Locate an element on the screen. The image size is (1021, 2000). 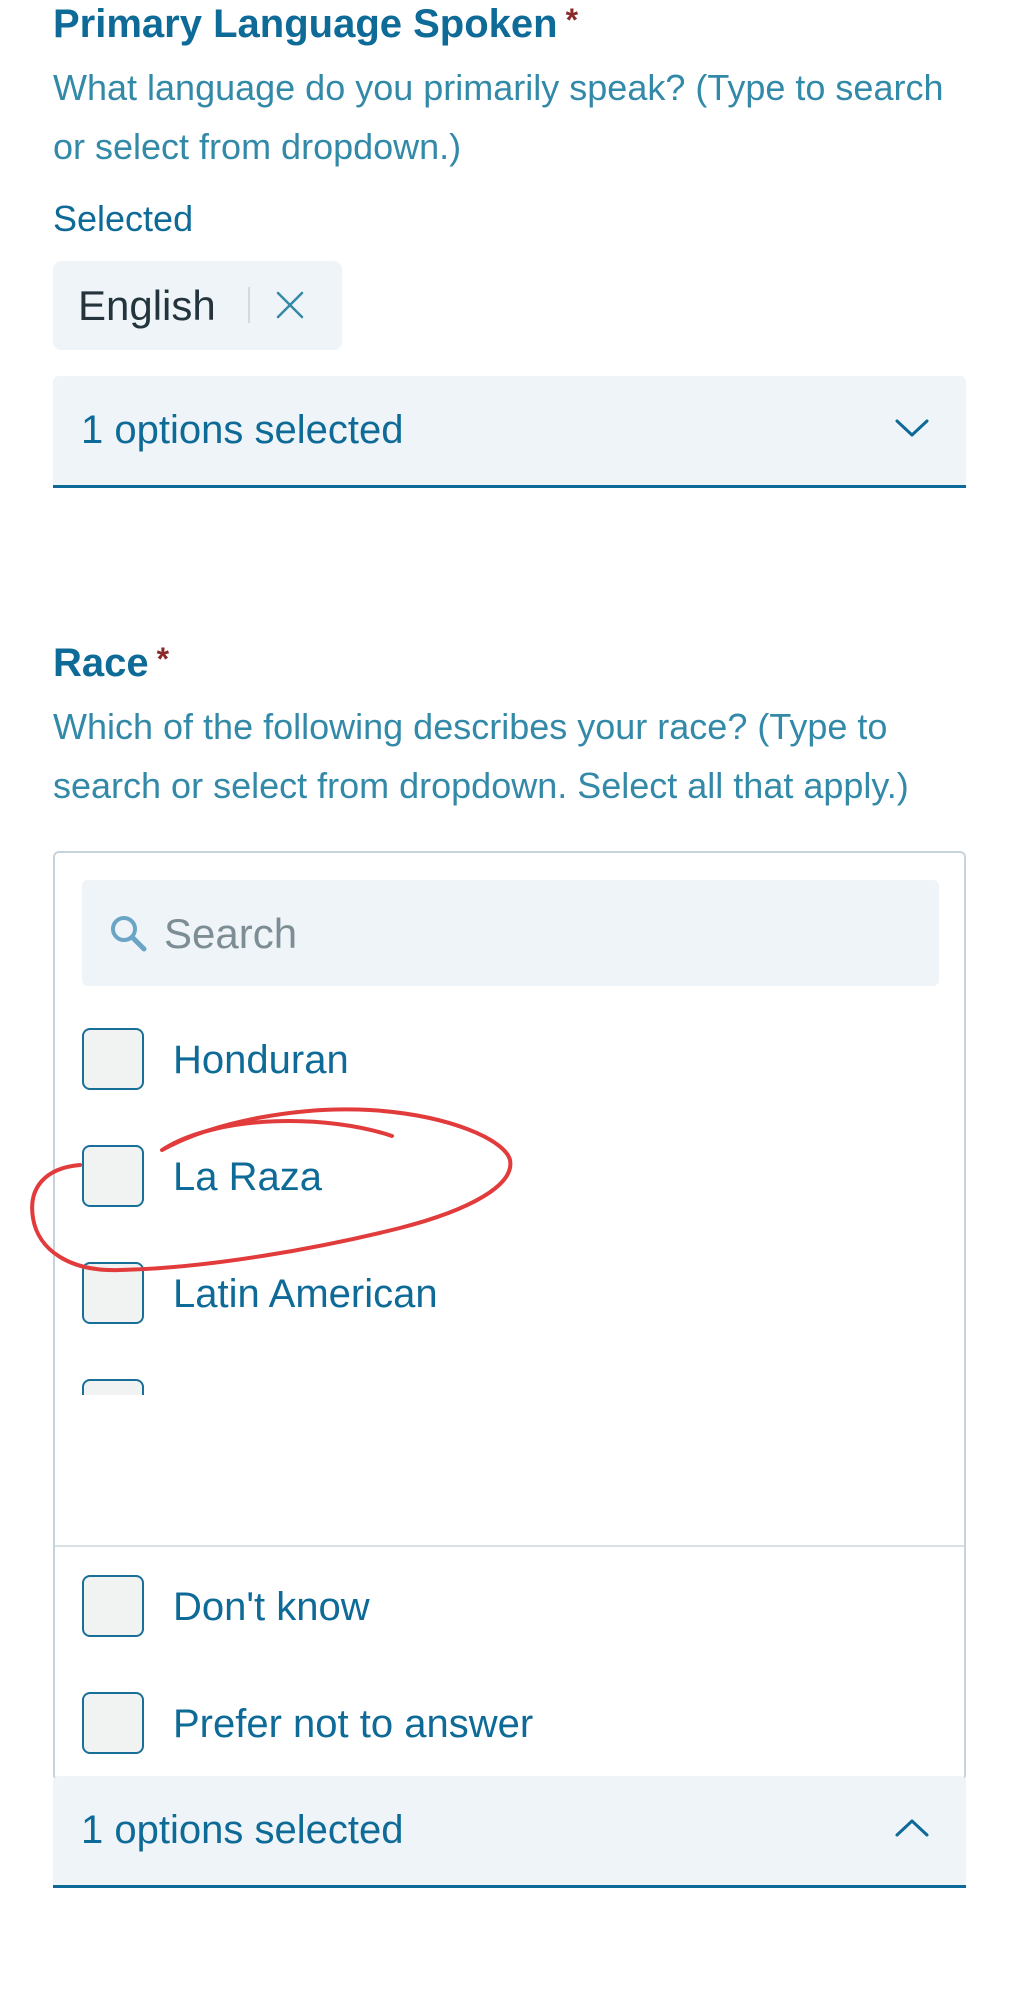
language-title-text: Primary Language Spoken is located at coordinates (305, 24).